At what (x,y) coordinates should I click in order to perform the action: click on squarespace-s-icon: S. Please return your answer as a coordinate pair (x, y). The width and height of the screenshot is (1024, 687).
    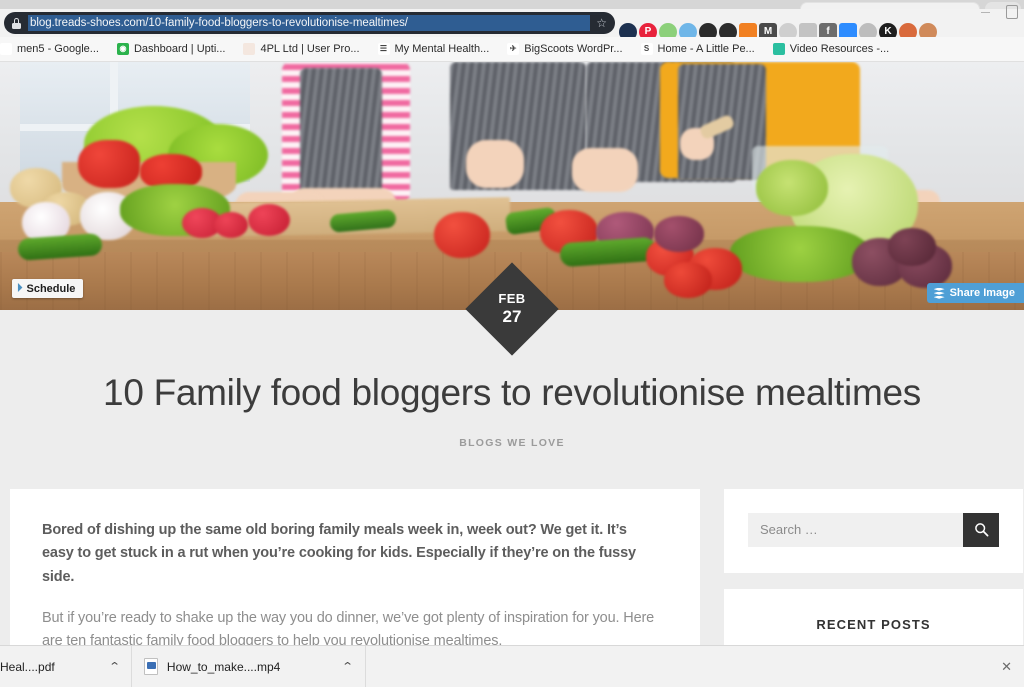
    Looking at the image, I should click on (646, 49).